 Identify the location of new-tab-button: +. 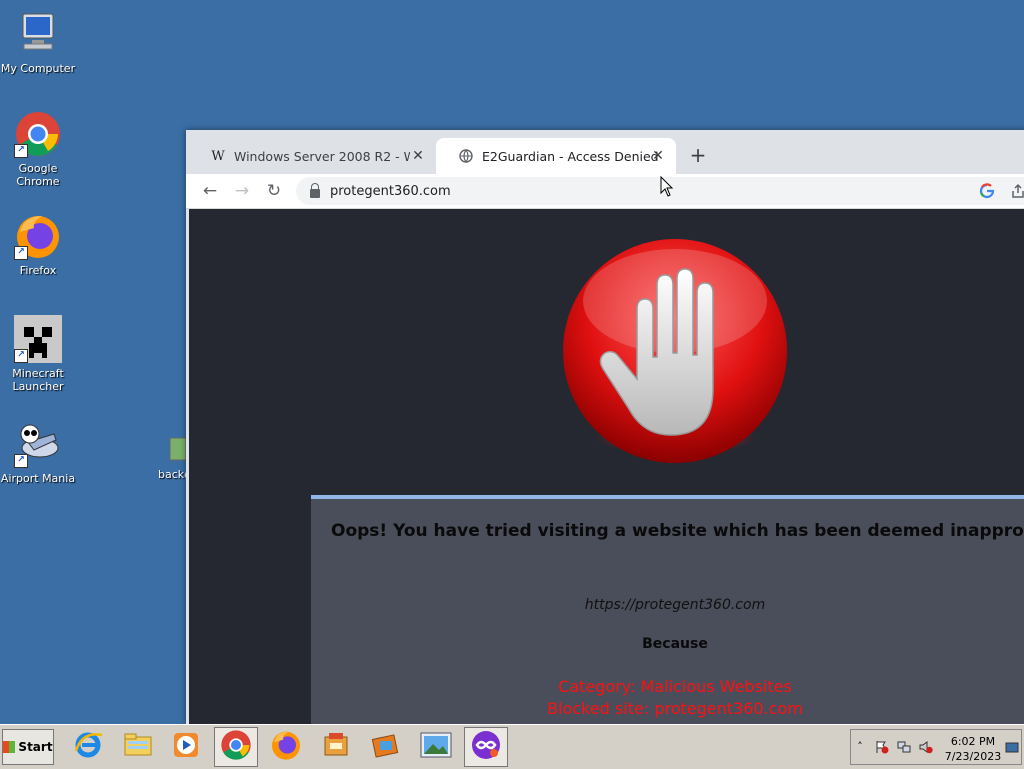
(698, 156).